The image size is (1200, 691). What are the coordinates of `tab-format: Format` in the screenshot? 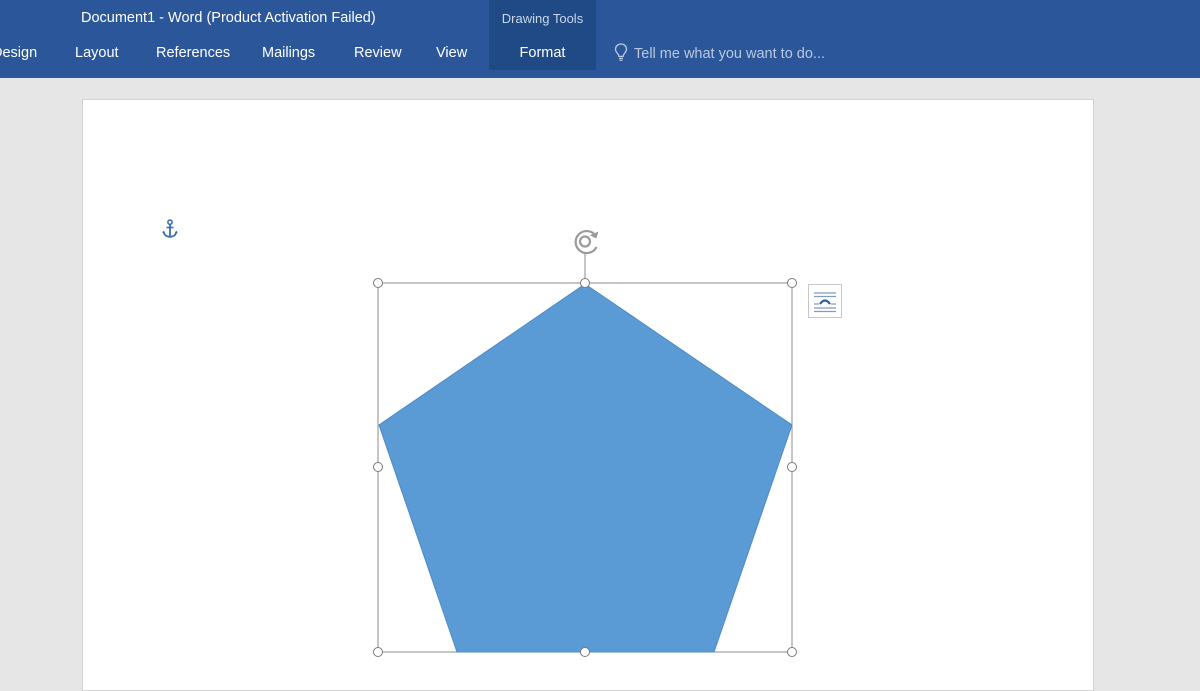 It's located at (542, 53).